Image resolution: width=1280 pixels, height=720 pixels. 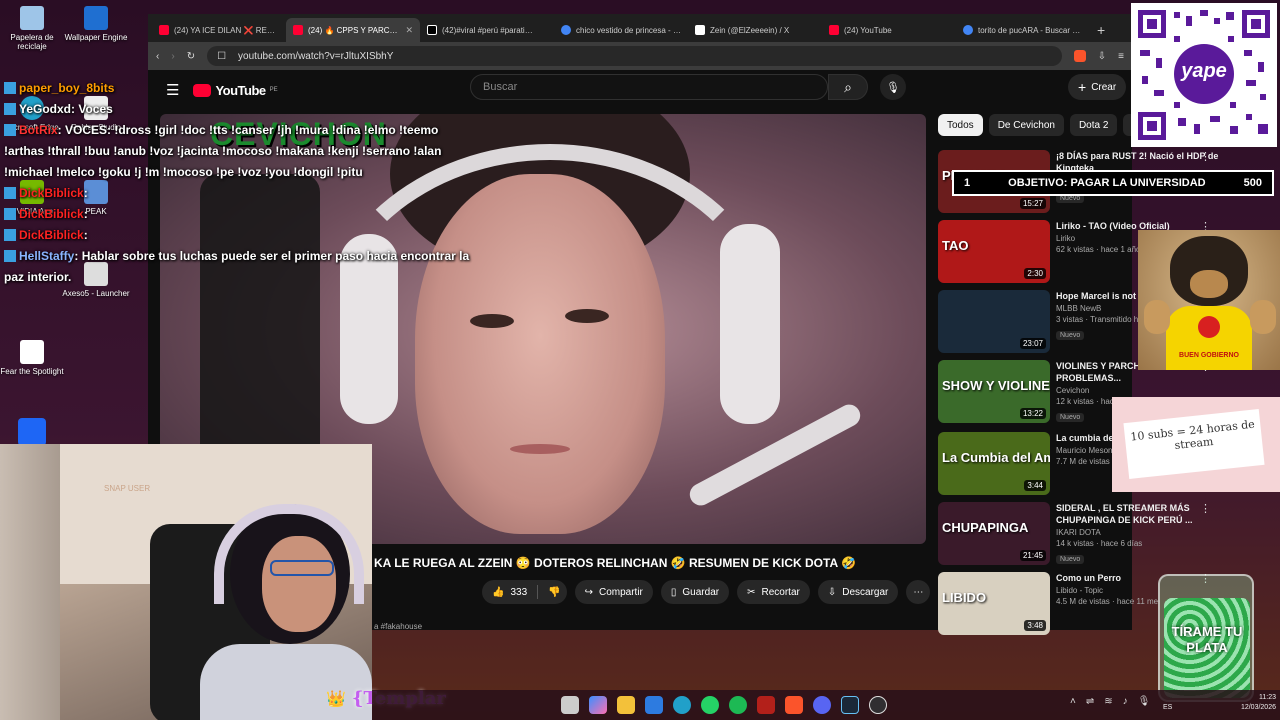 I want to click on rec-thumb-overlay: TAO, so click(x=955, y=245).